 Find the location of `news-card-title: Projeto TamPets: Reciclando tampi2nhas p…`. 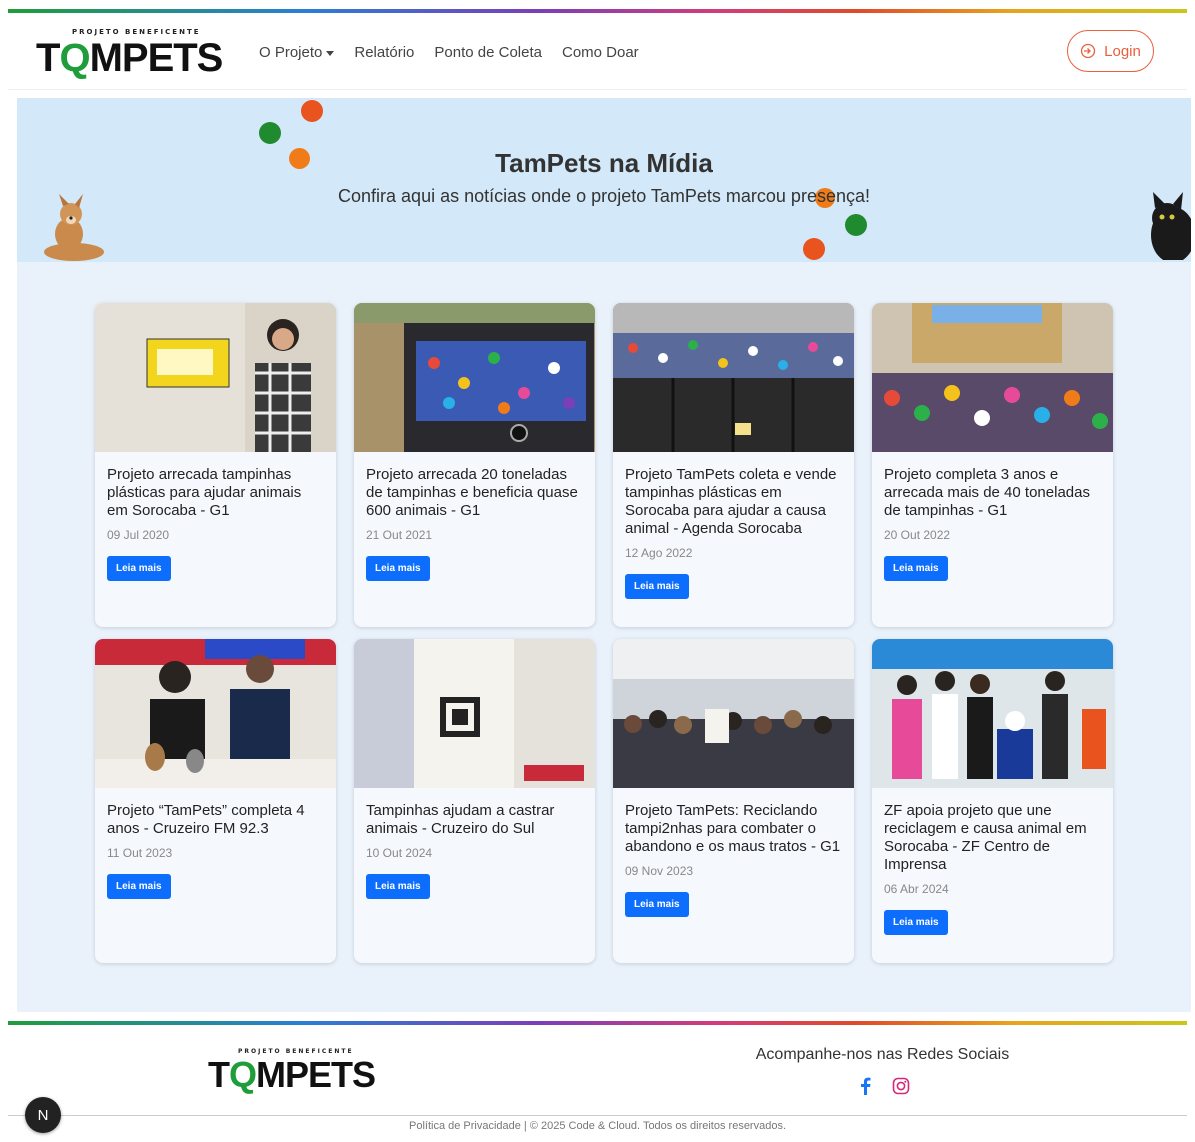

news-card-title: Projeto TamPets: Reciclando tampi2nhas p… is located at coordinates (733, 828).